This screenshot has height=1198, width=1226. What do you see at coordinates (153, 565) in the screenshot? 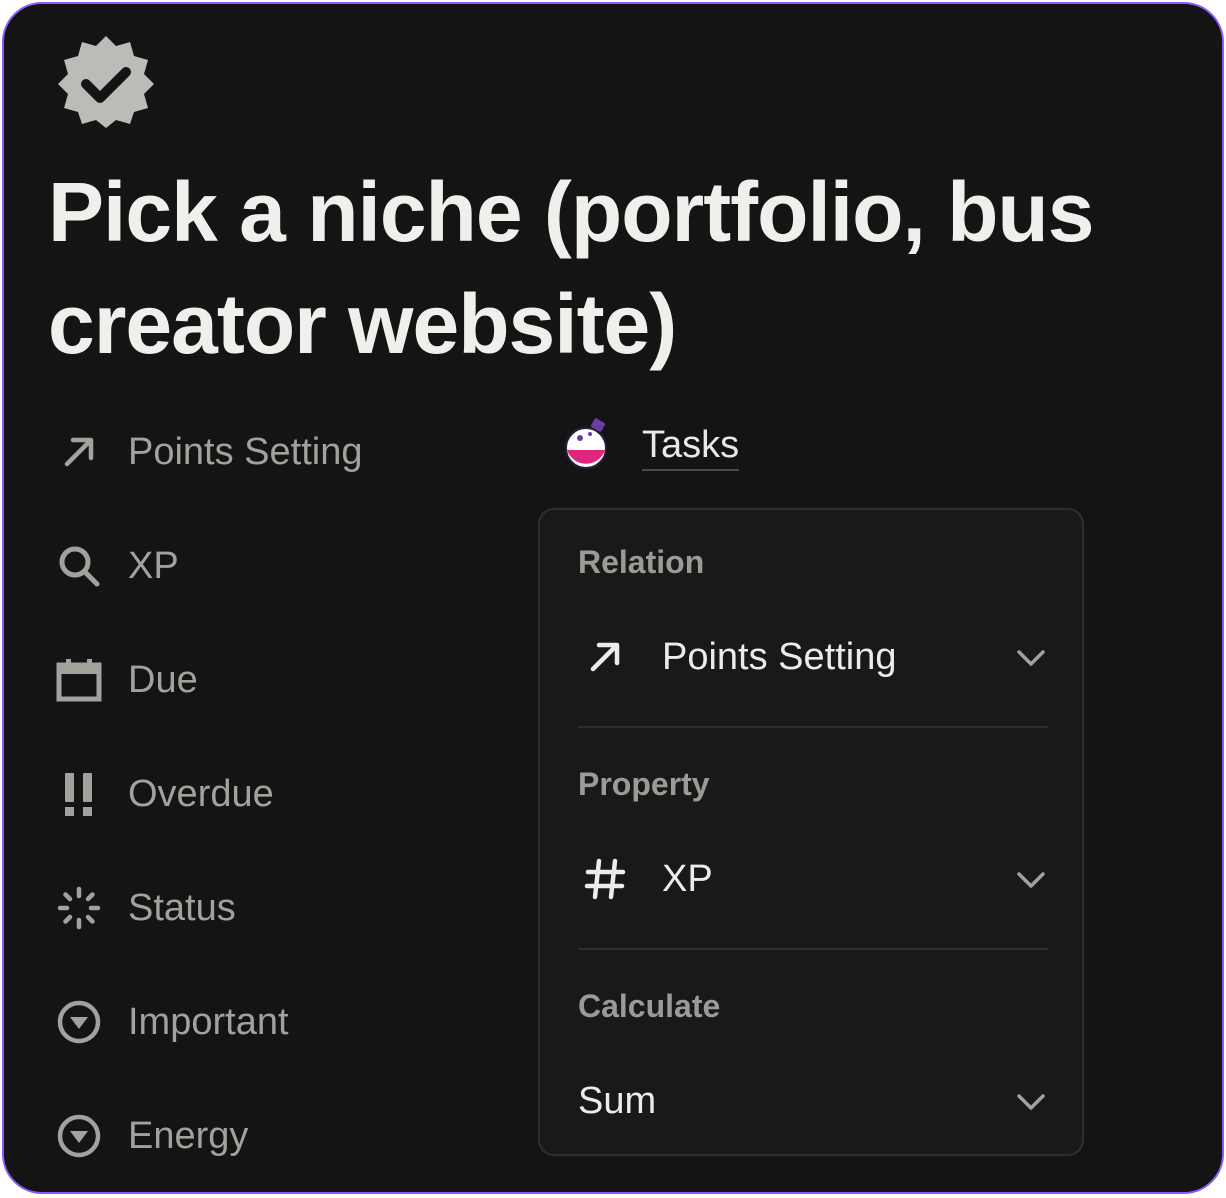
I see `property-label: XP` at bounding box center [153, 565].